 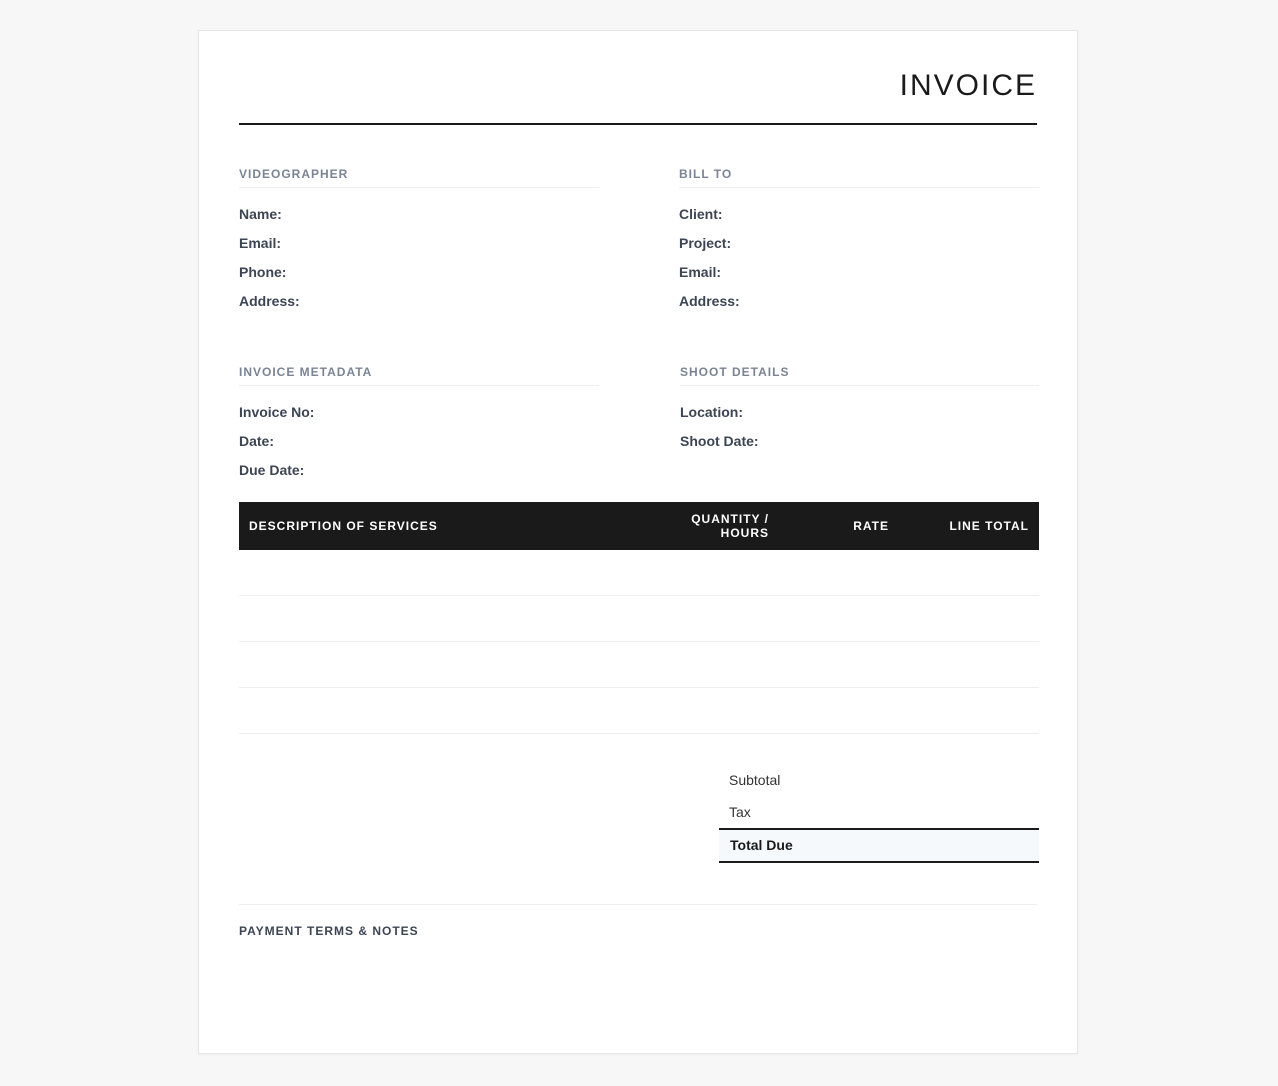 I want to click on title-divider, so click(x=638, y=124).